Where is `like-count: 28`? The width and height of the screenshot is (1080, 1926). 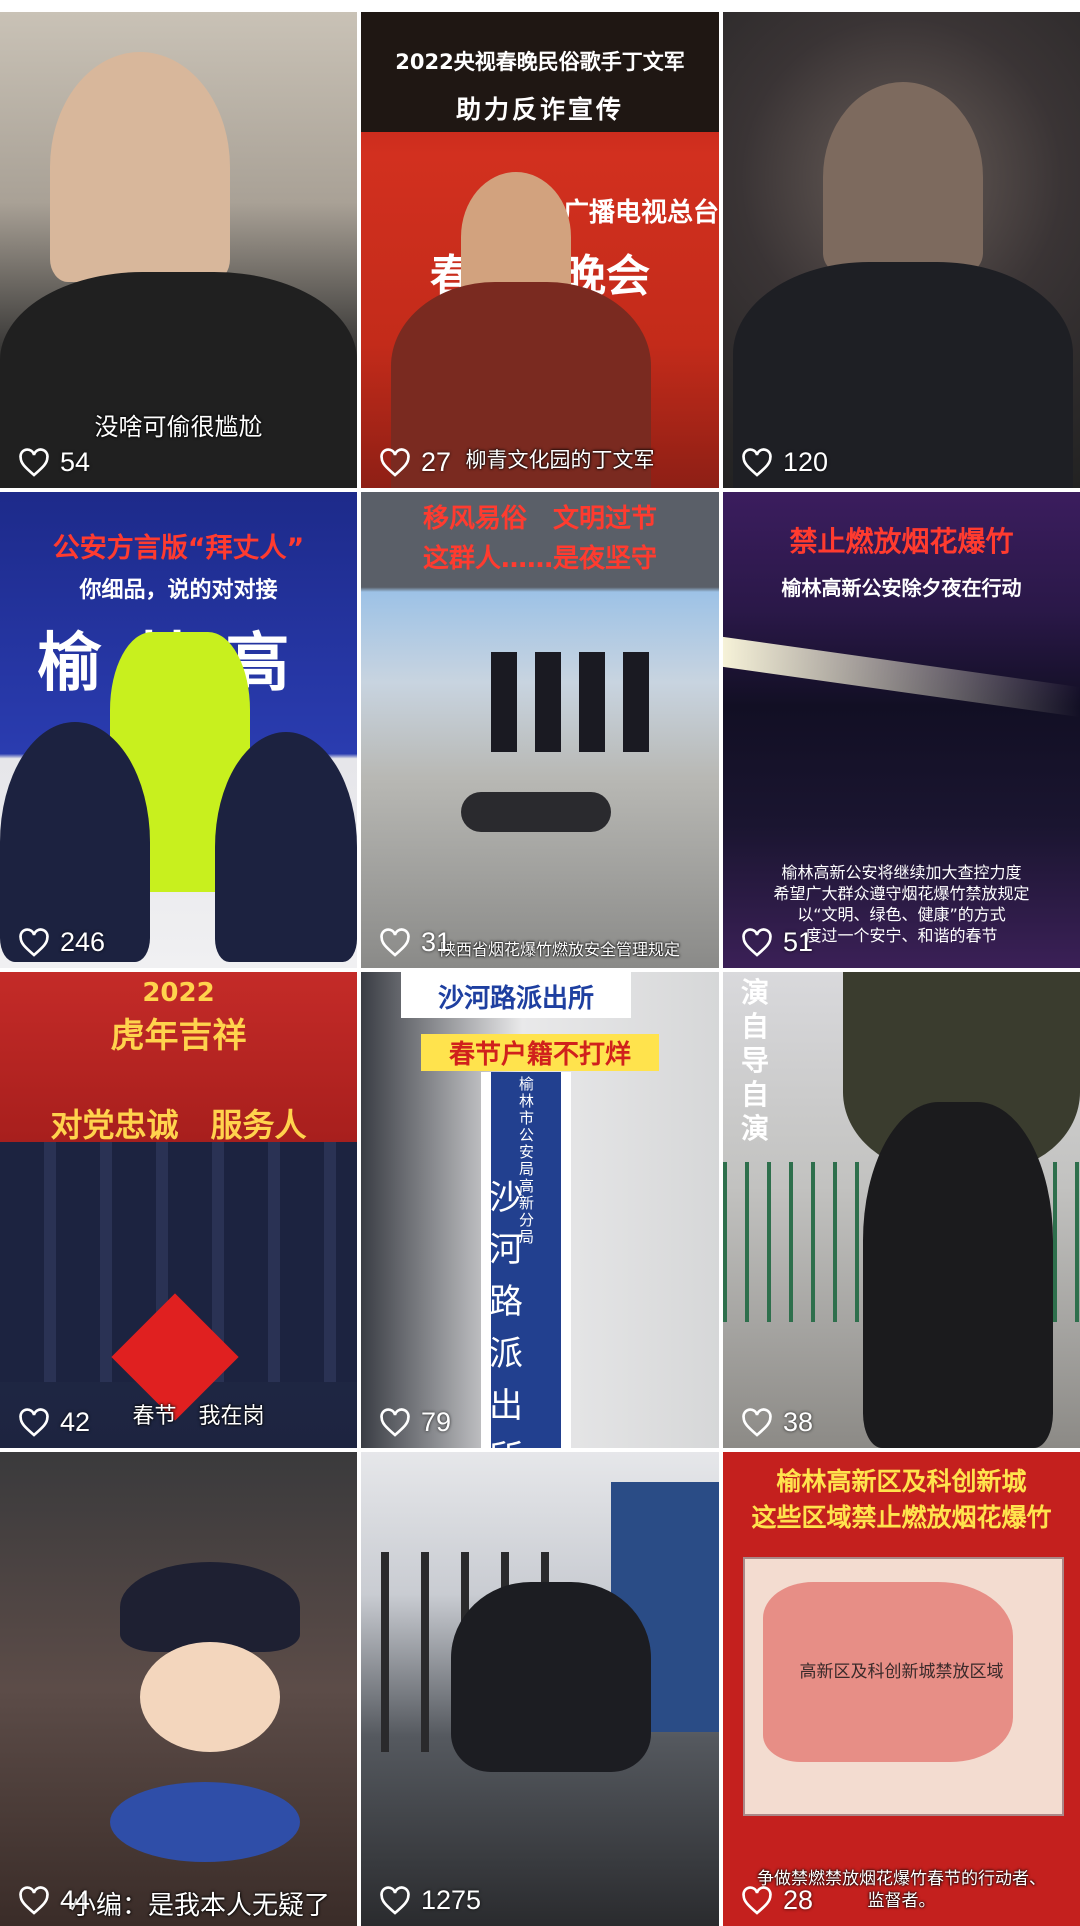 like-count: 28 is located at coordinates (777, 1900).